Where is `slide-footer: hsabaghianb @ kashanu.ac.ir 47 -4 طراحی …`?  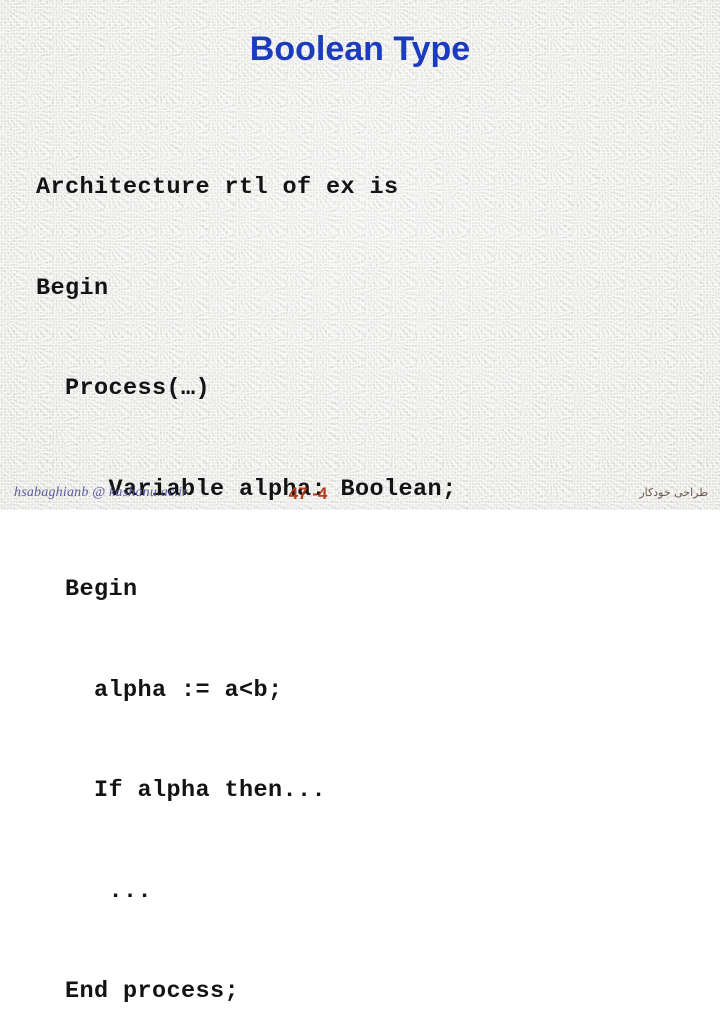
slide-footer: hsabaghianb @ kashanu.ac.ir 47 -4 طراحی … is located at coordinates (360, 489).